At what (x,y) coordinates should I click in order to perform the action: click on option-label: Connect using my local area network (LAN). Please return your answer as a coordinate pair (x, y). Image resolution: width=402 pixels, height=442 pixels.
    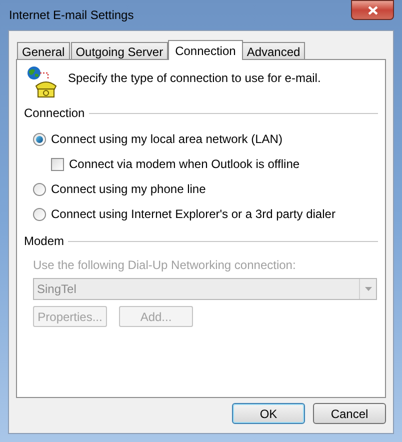
    Looking at the image, I should click on (166, 139).